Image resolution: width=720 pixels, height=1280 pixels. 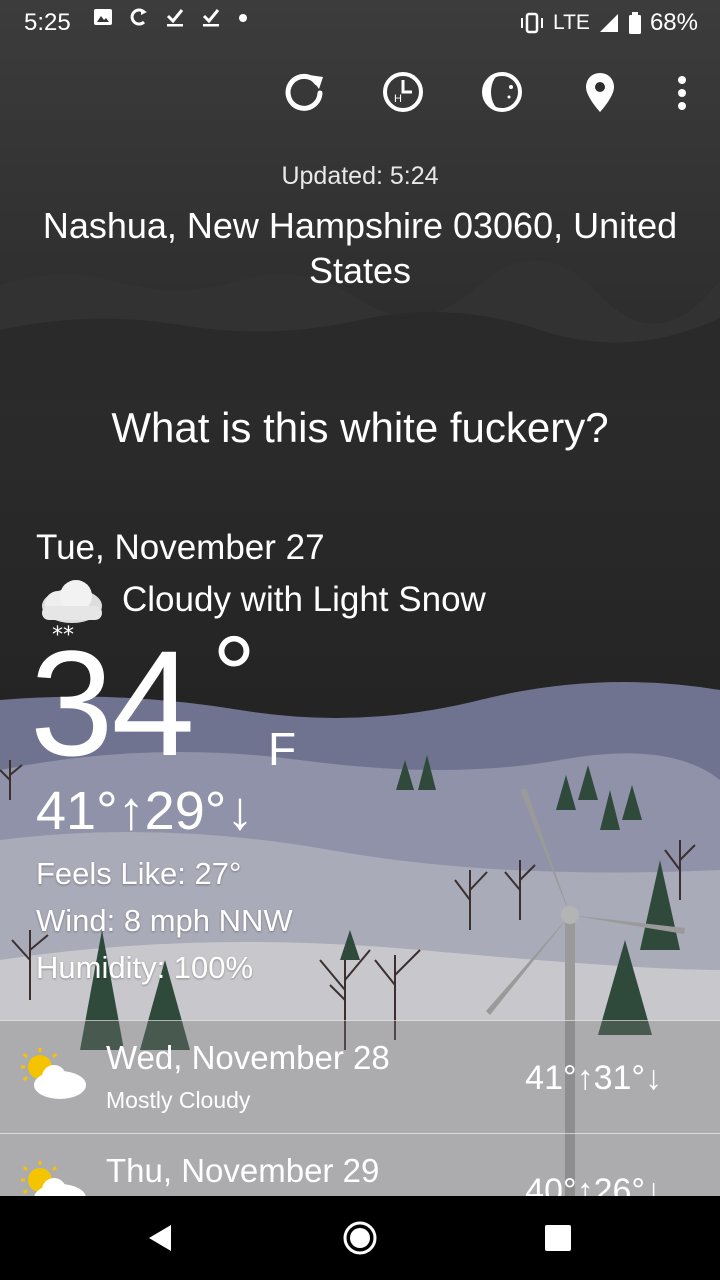 I want to click on forecast-row: Wed, November 28 Mostly Cloudy 41°↑31°↓, so click(x=360, y=1076).